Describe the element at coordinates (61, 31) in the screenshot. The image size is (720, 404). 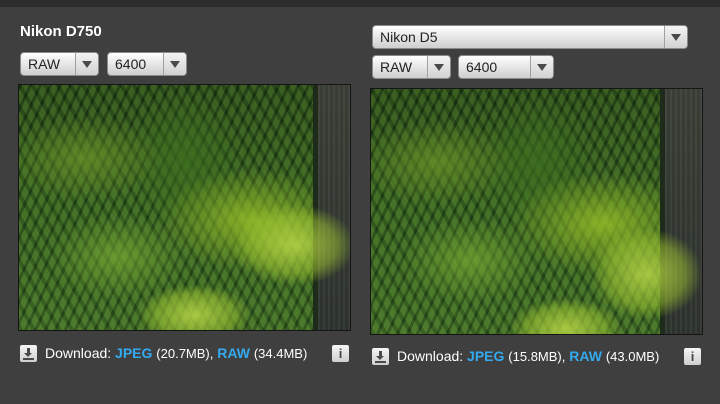
I see `camera-title: Nikon D750` at that location.